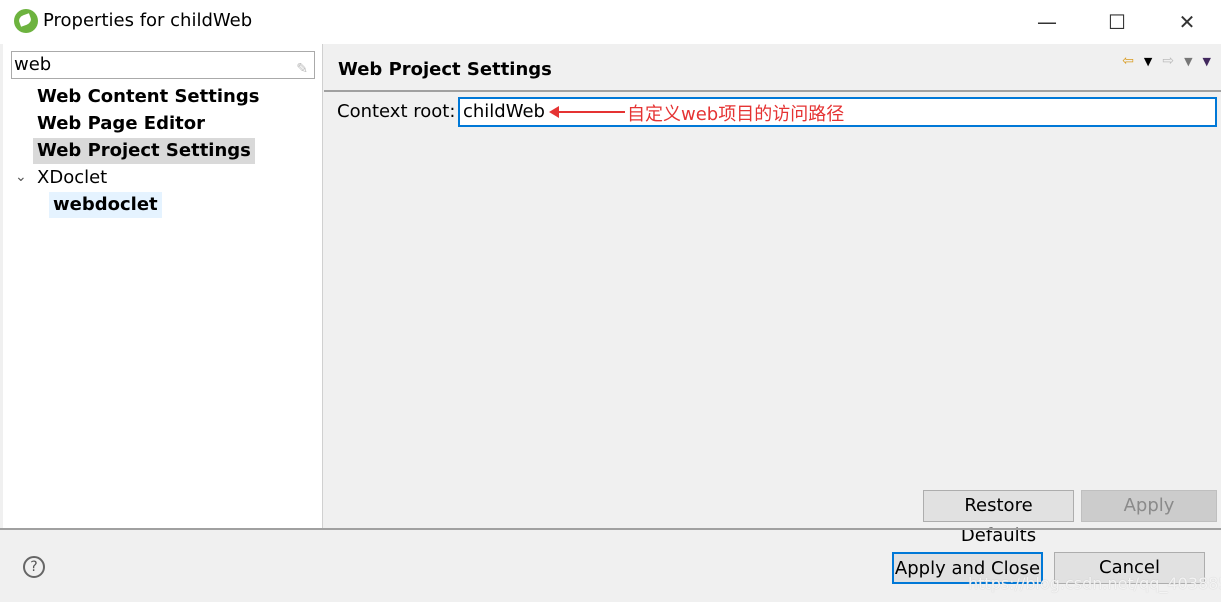  Describe the element at coordinates (302, 69) in the screenshot. I see `clear-filter-icon: ✎` at that location.